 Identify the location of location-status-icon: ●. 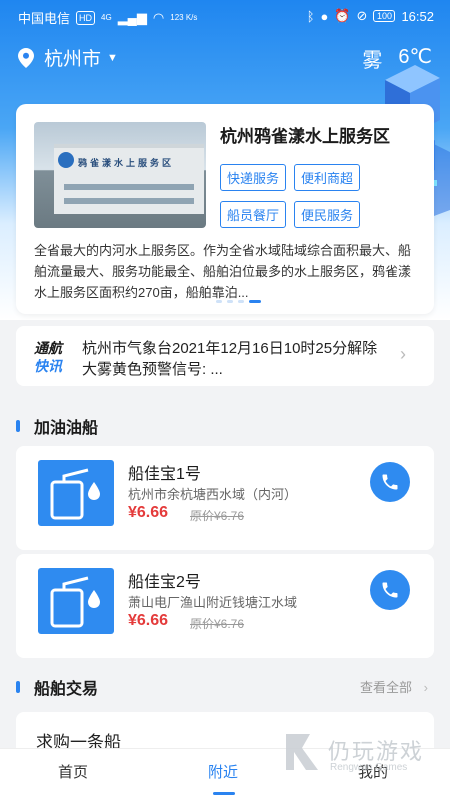
(324, 16).